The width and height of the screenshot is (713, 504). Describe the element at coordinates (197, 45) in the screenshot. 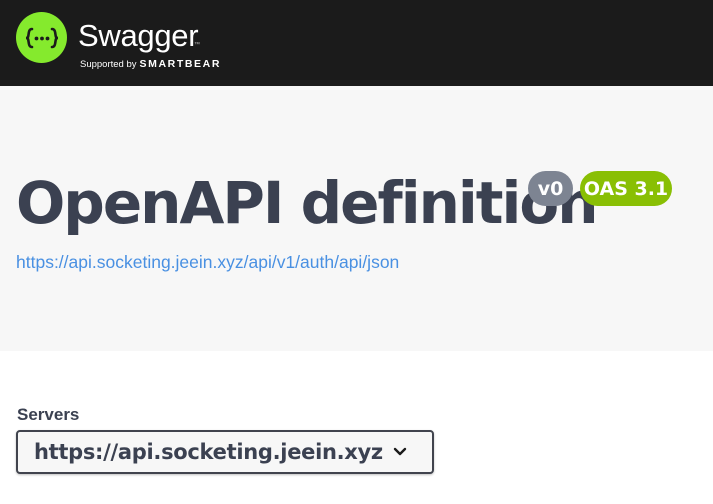

I see `logo-trademark: ™` at that location.